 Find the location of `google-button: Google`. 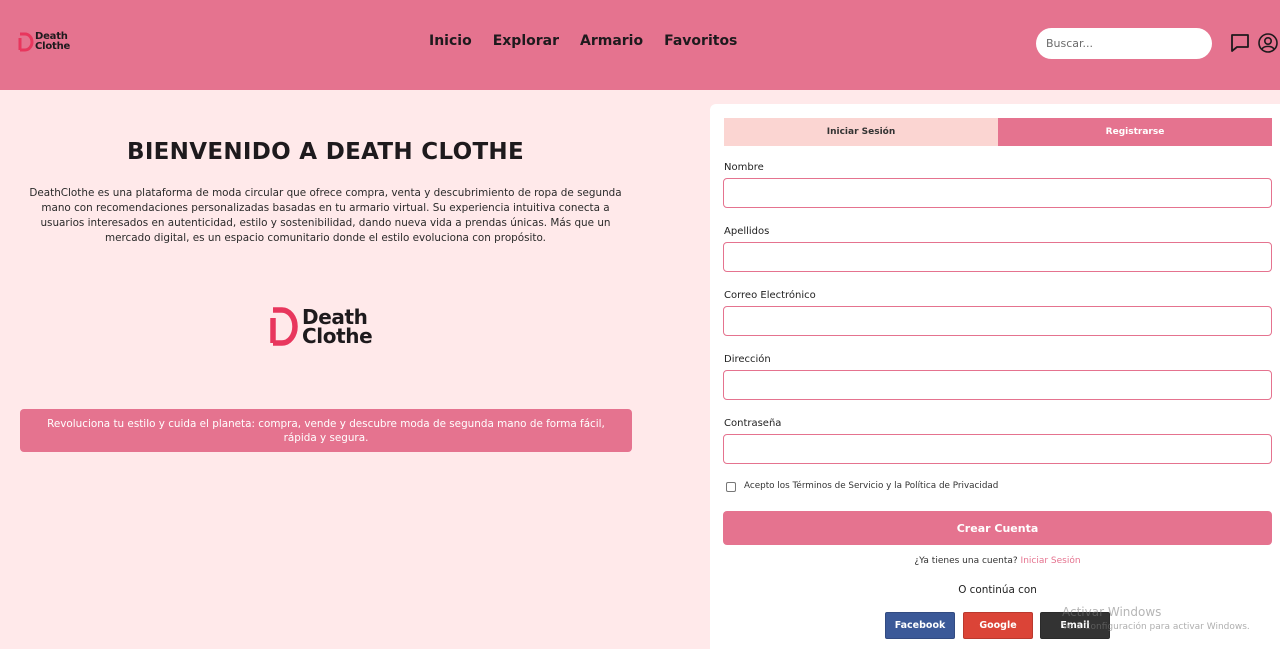

google-button: Google is located at coordinates (998, 625).